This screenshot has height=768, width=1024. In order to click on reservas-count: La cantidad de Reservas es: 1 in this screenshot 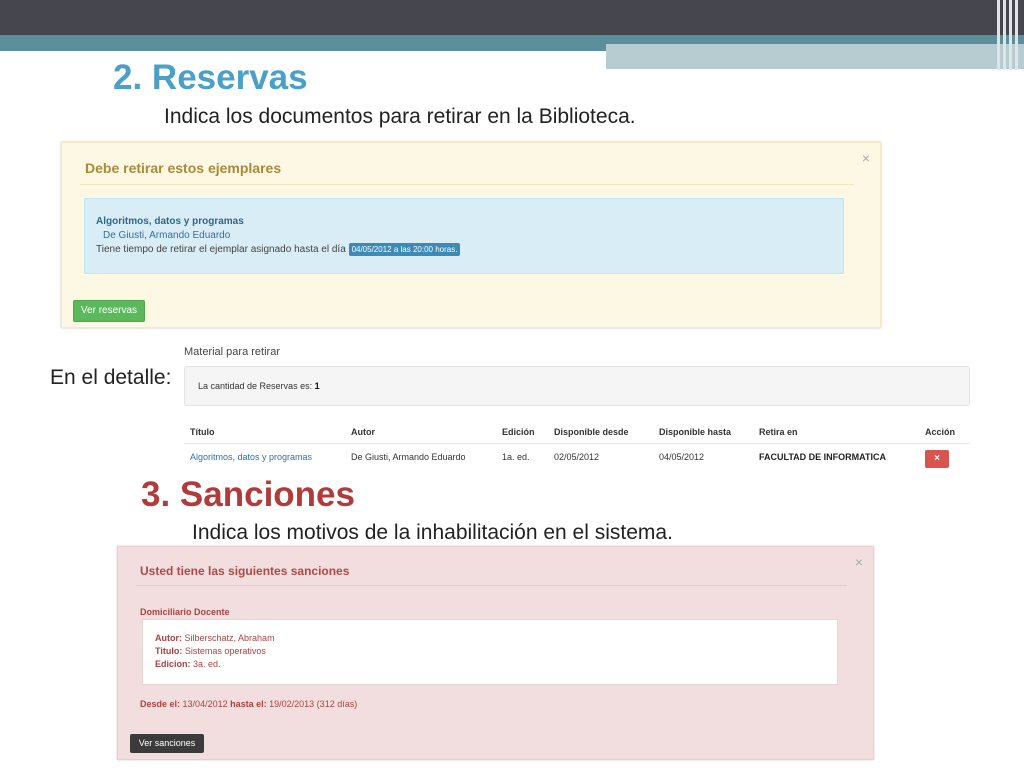, I will do `click(259, 386)`.